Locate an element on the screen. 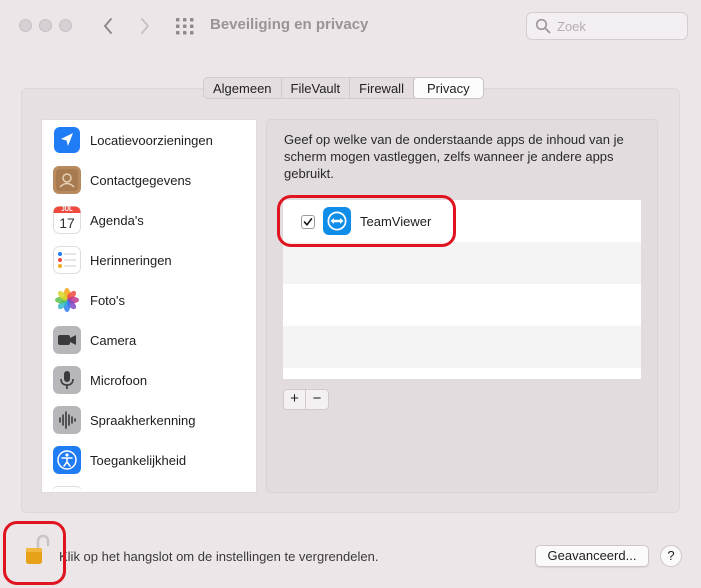 This screenshot has width=701, height=588. remove-app-button: − is located at coordinates (317, 399).